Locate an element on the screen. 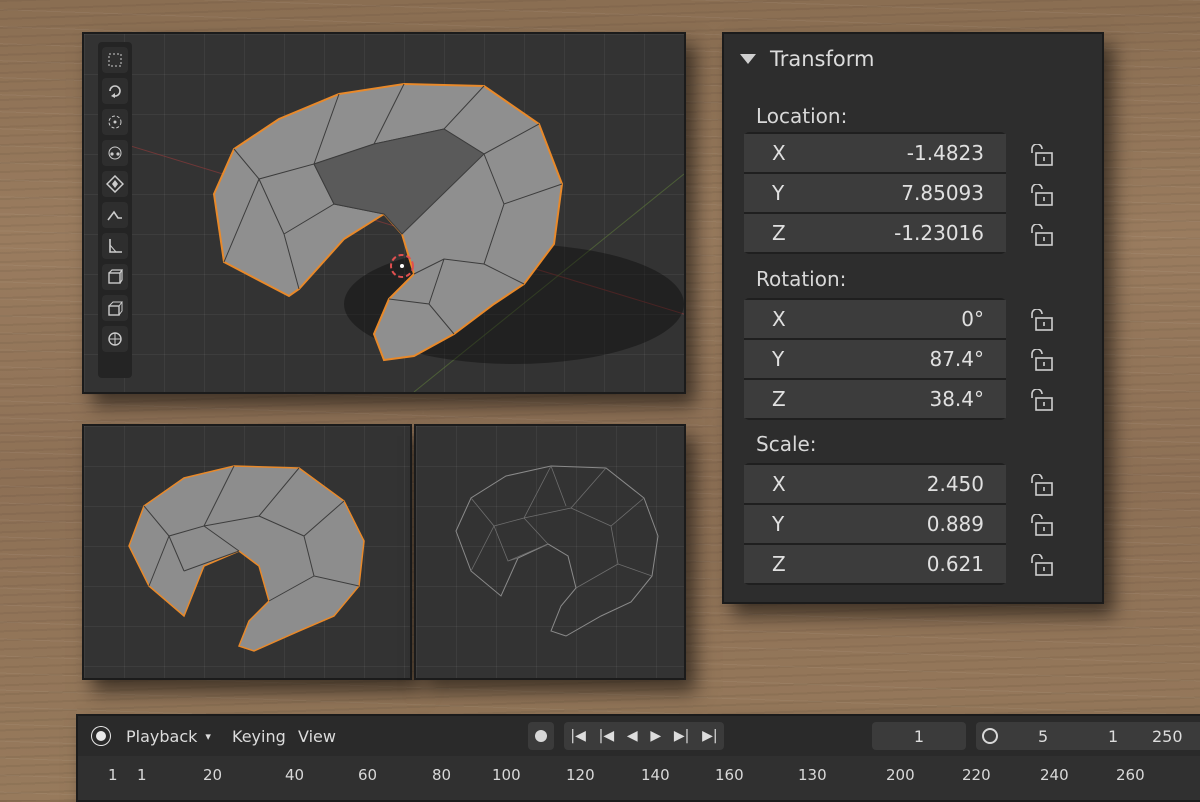 The image size is (1200, 802). auto-key-button is located at coordinates (541, 736).